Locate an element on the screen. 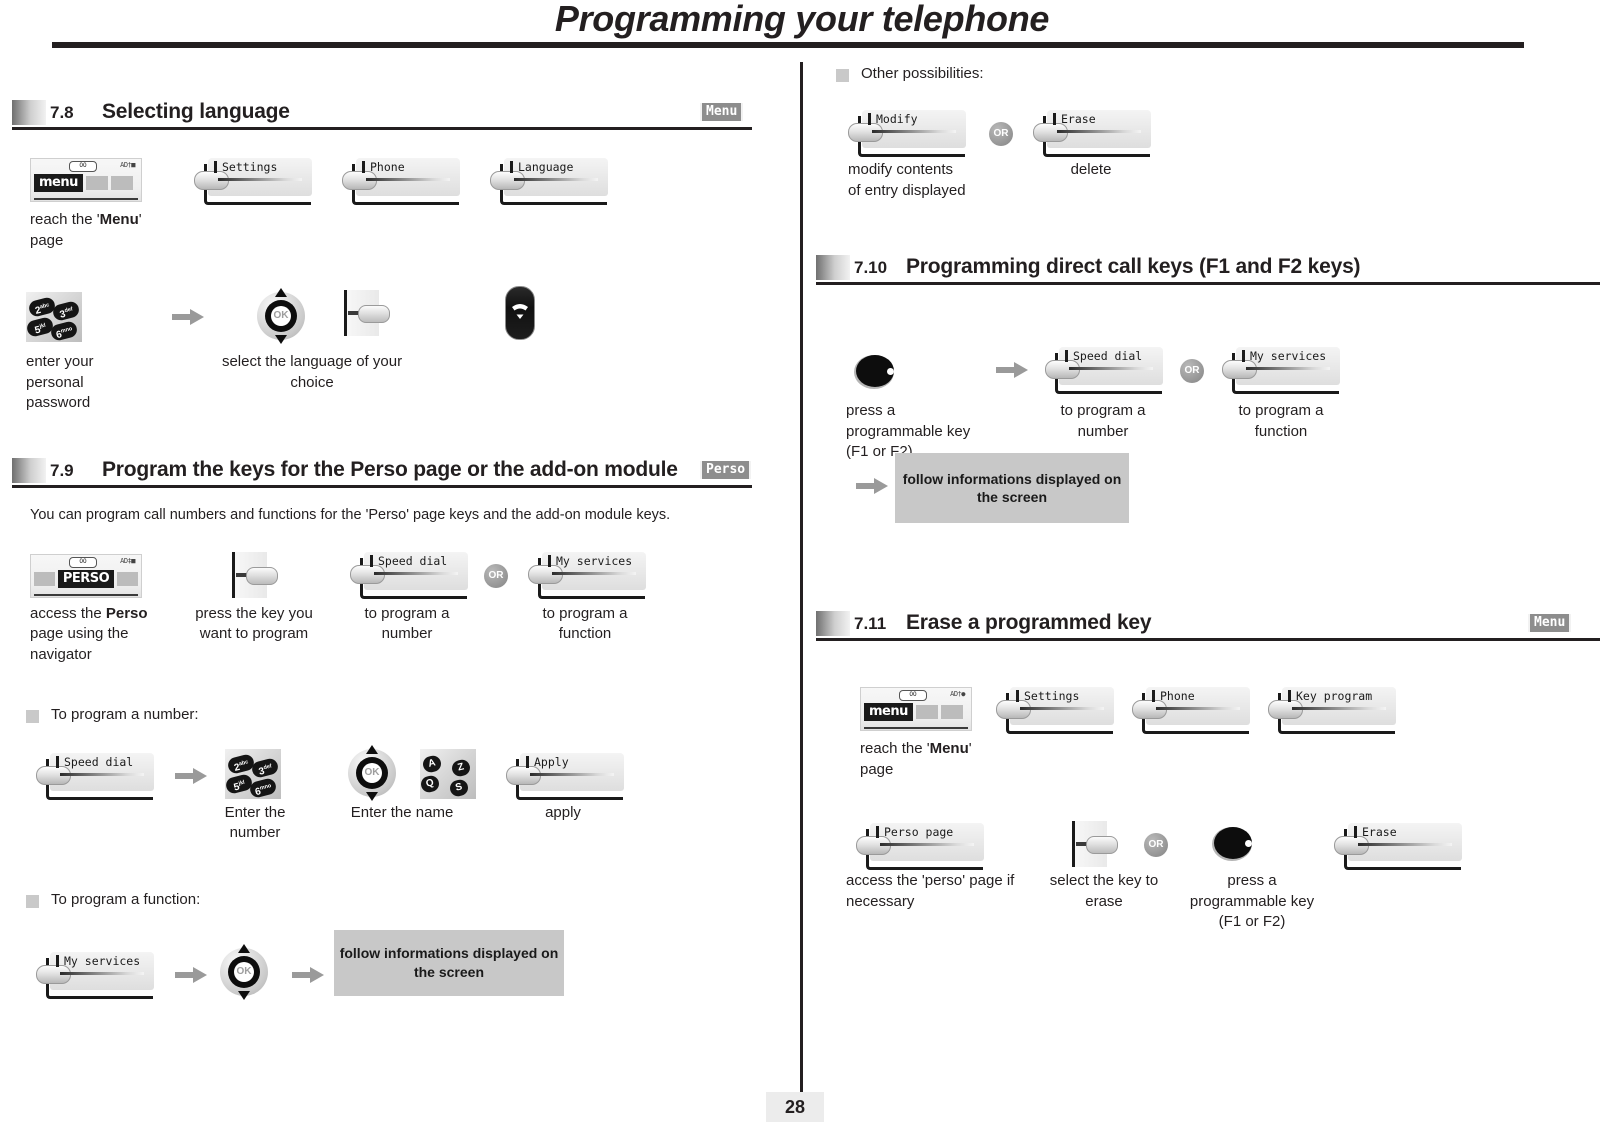 The image size is (1604, 1138). caption-modify-contents: modify contents of entry displayed is located at coordinates (907, 180).